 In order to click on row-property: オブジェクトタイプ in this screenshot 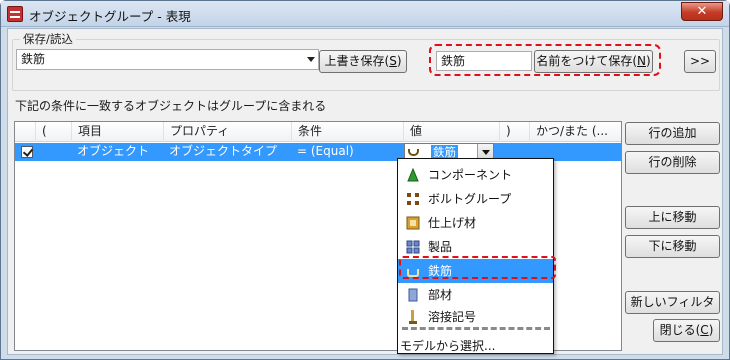, I will do `click(223, 151)`.